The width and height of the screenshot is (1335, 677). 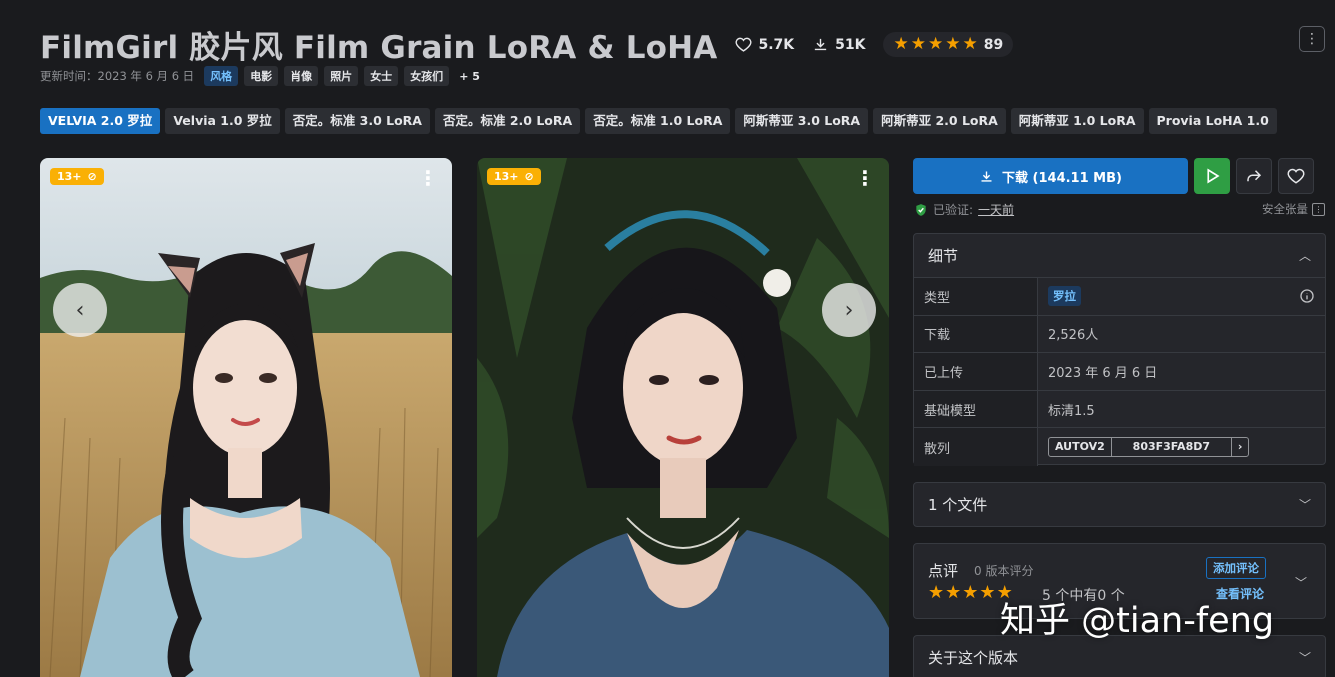 What do you see at coordinates (222, 121) in the screenshot?
I see `version-tab: Velvia 1.0 罗拉` at bounding box center [222, 121].